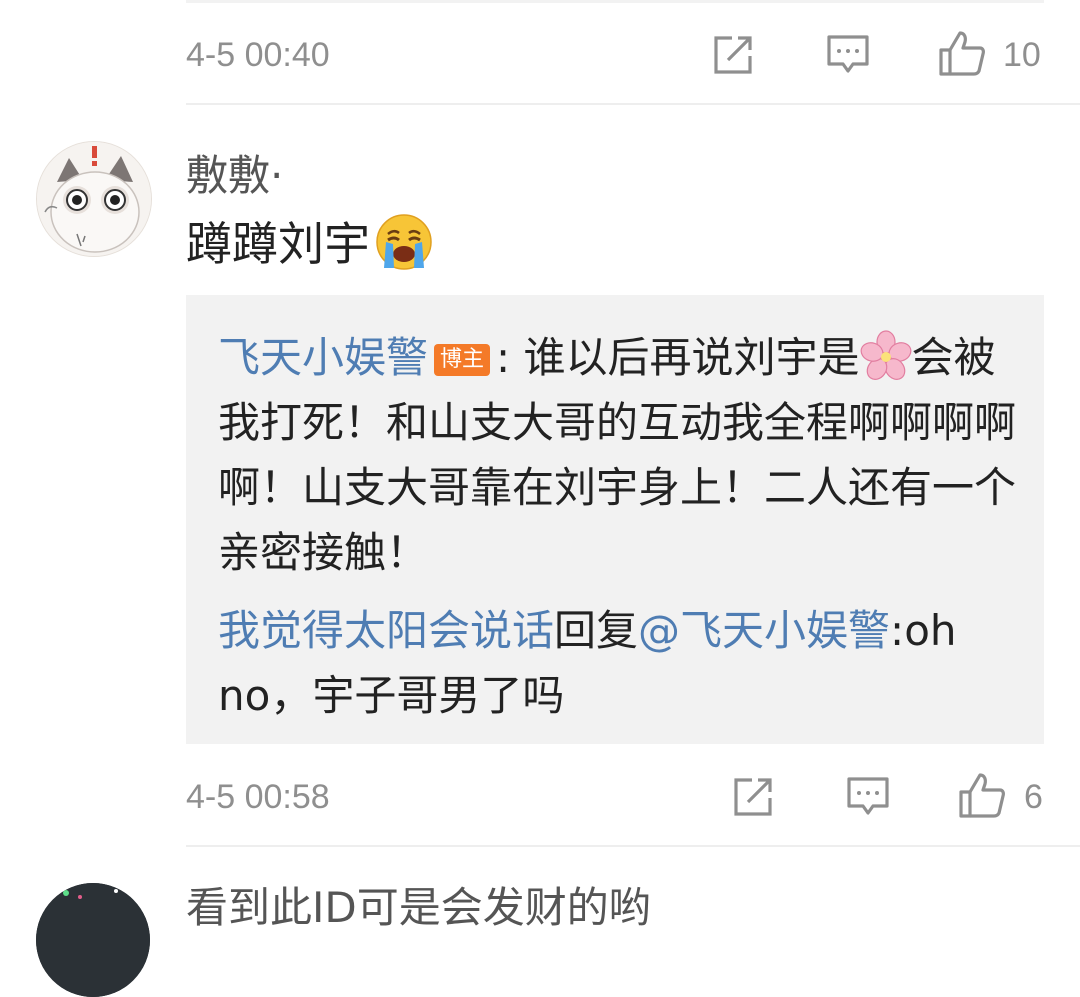  Describe the element at coordinates (1033, 797) in the screenshot. I see `like-count: 6` at that location.